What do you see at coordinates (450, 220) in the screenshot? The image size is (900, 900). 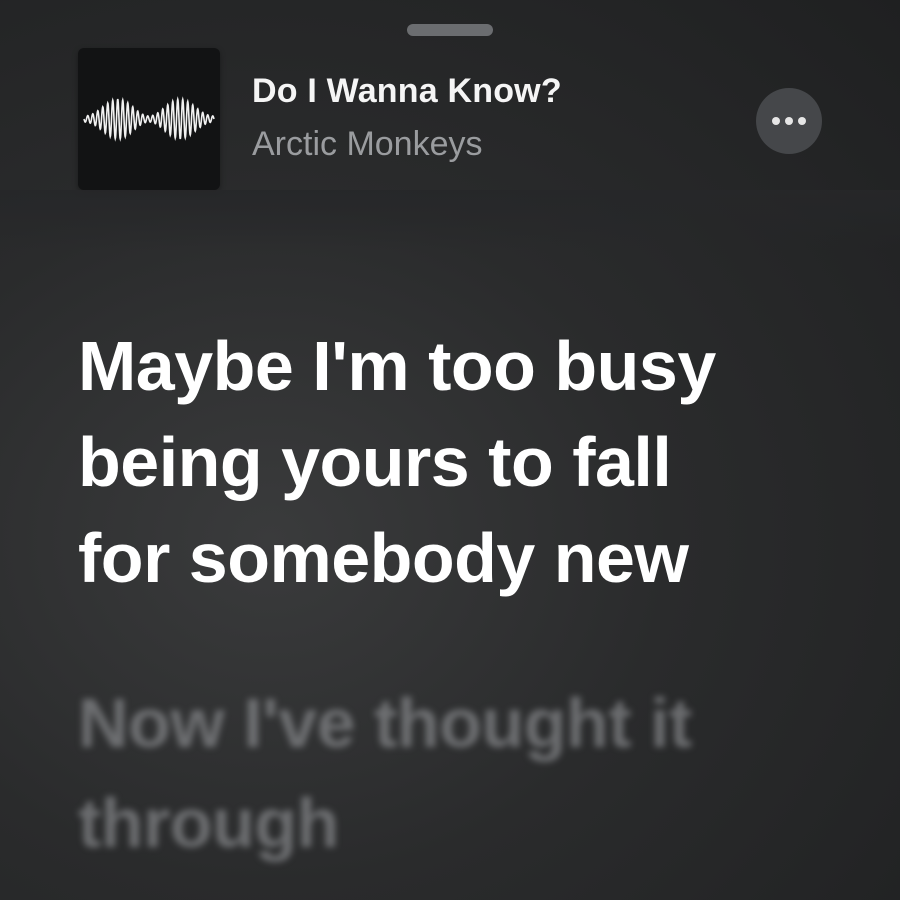 I see `lyrics-top-fade` at bounding box center [450, 220].